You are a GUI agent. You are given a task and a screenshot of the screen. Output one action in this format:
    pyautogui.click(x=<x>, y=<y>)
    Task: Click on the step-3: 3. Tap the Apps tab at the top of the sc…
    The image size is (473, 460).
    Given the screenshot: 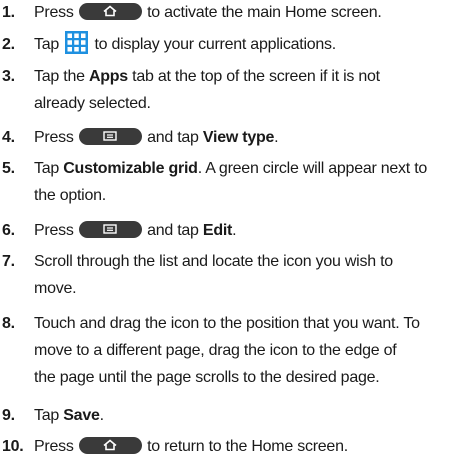 What is the action you would take?
    pyautogui.click(x=236, y=90)
    